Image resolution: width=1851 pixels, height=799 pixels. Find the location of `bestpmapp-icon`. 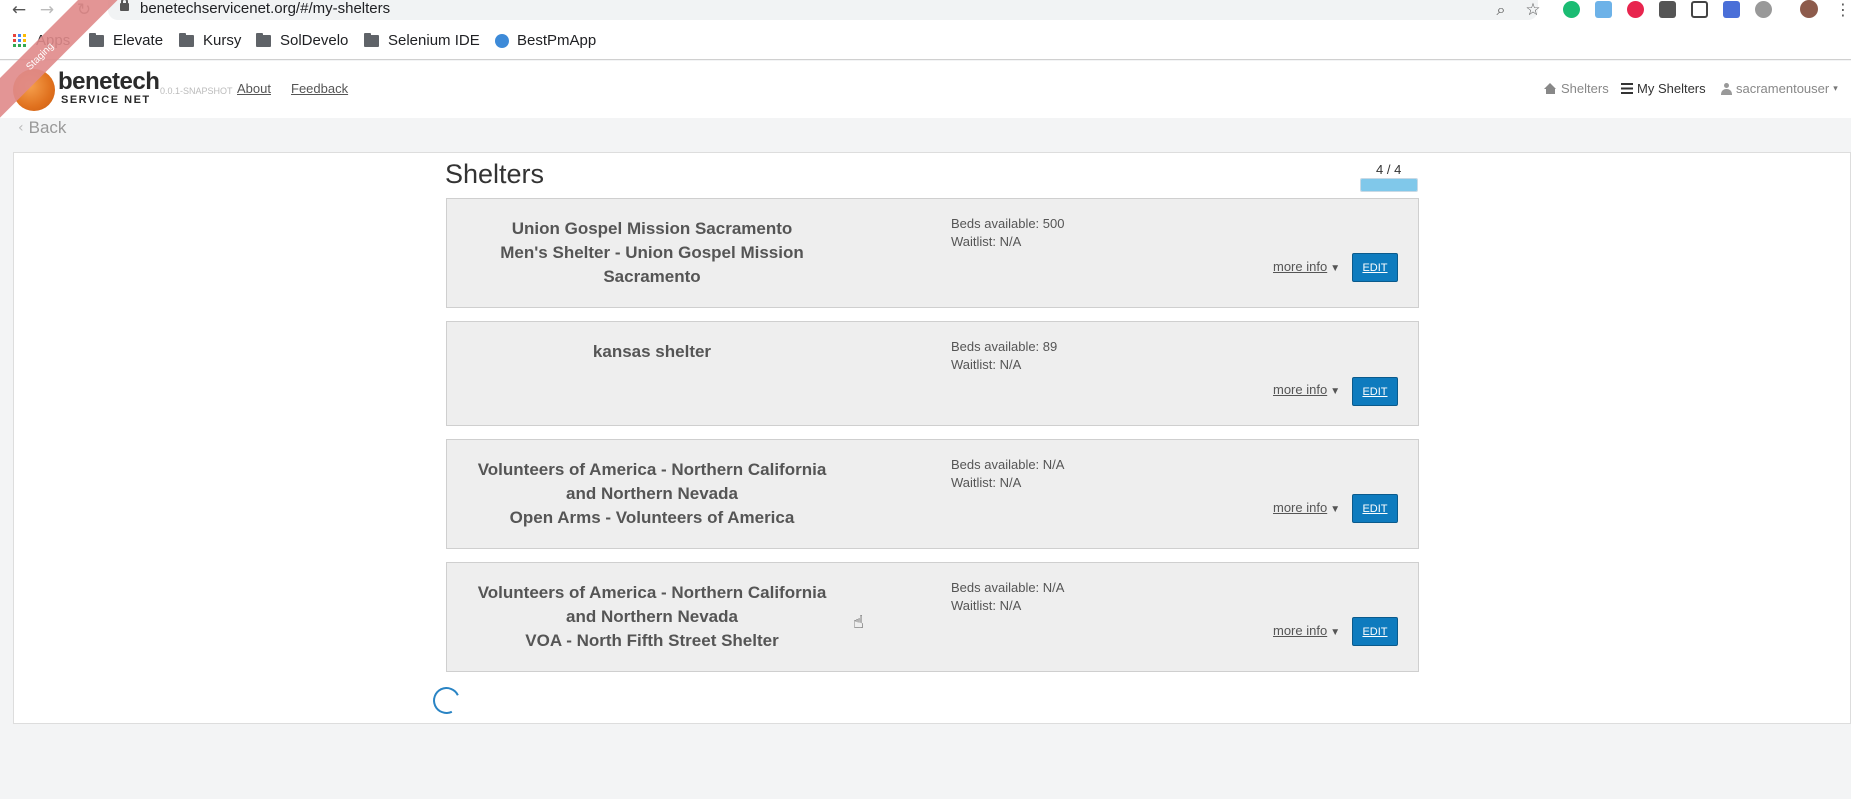

bestpmapp-icon is located at coordinates (502, 40).